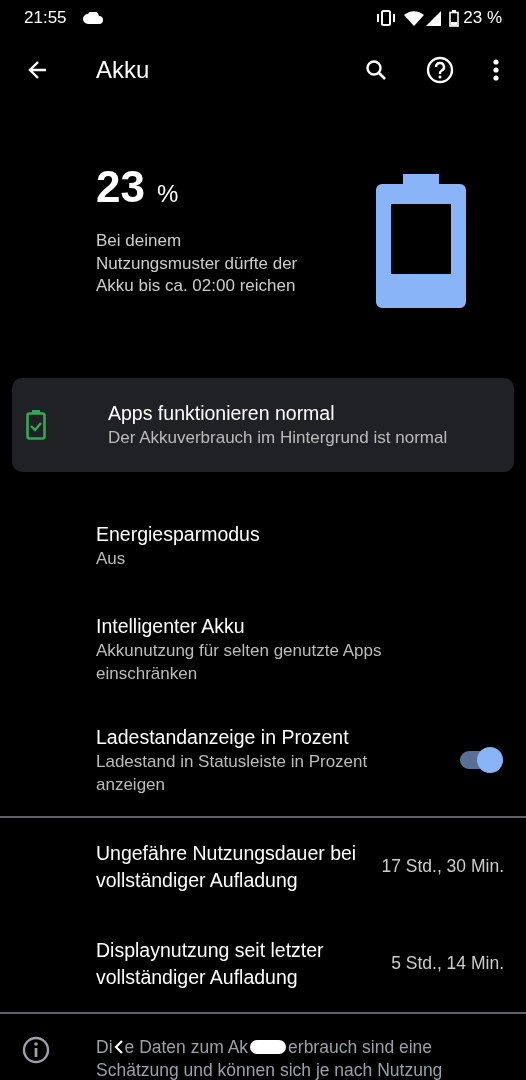 Image resolution: width=526 pixels, height=1080 pixels. What do you see at coordinates (414, 18) in the screenshot?
I see `wifi-icon` at bounding box center [414, 18].